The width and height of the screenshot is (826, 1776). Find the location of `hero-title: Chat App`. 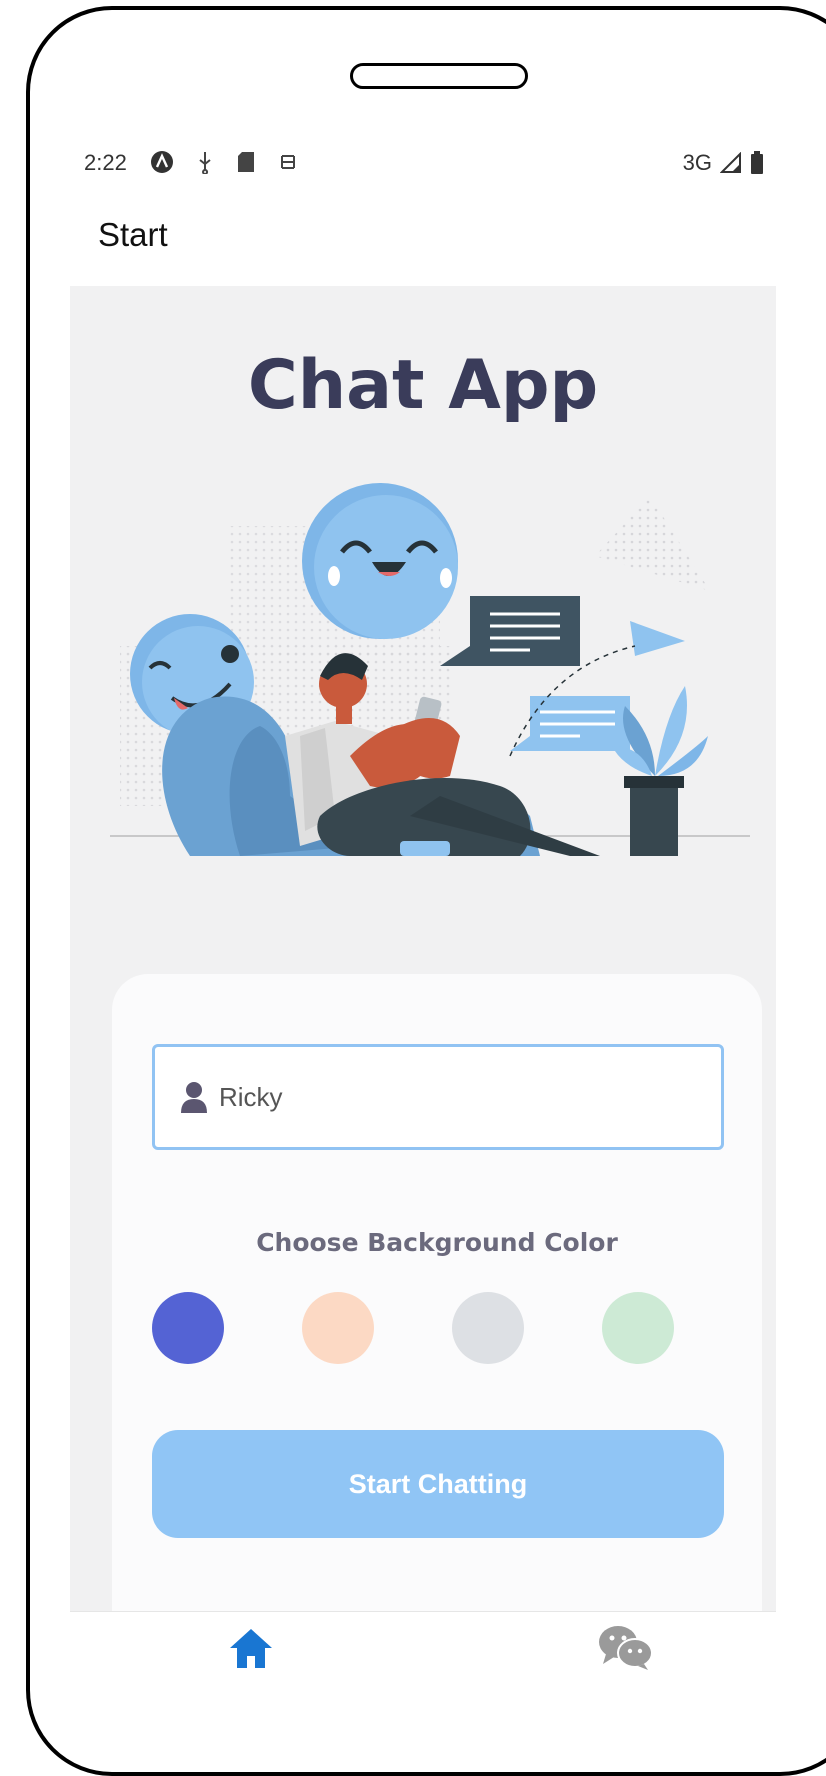

hero-title: Chat App is located at coordinates (423, 385).